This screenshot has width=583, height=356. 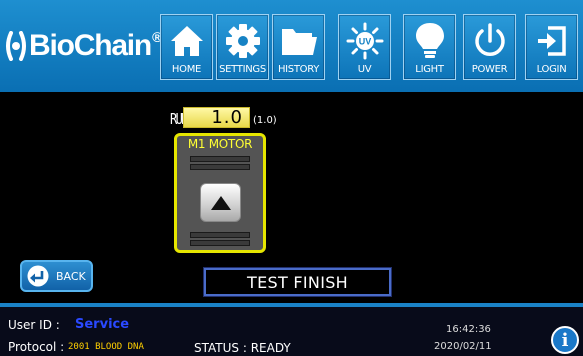 I want to click on brand-logo: BioChain ®, so click(x=83, y=46).